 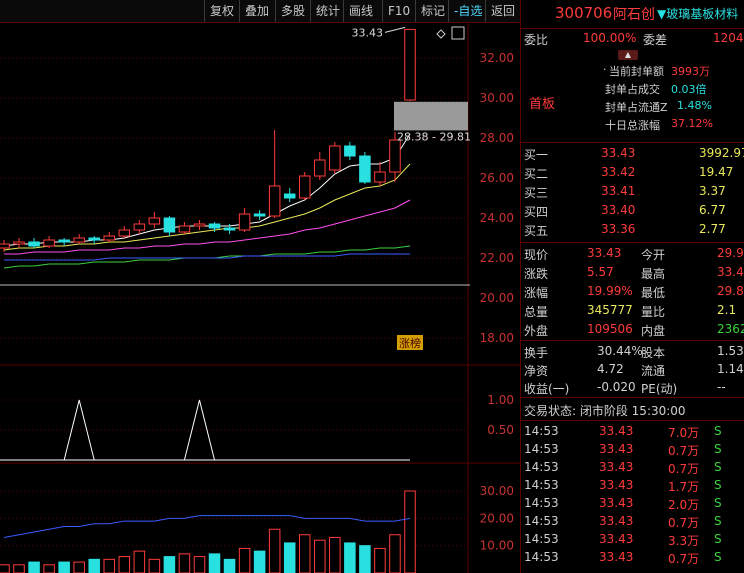 What do you see at coordinates (536, 255) in the screenshot?
I see `quote-label: 现价` at bounding box center [536, 255].